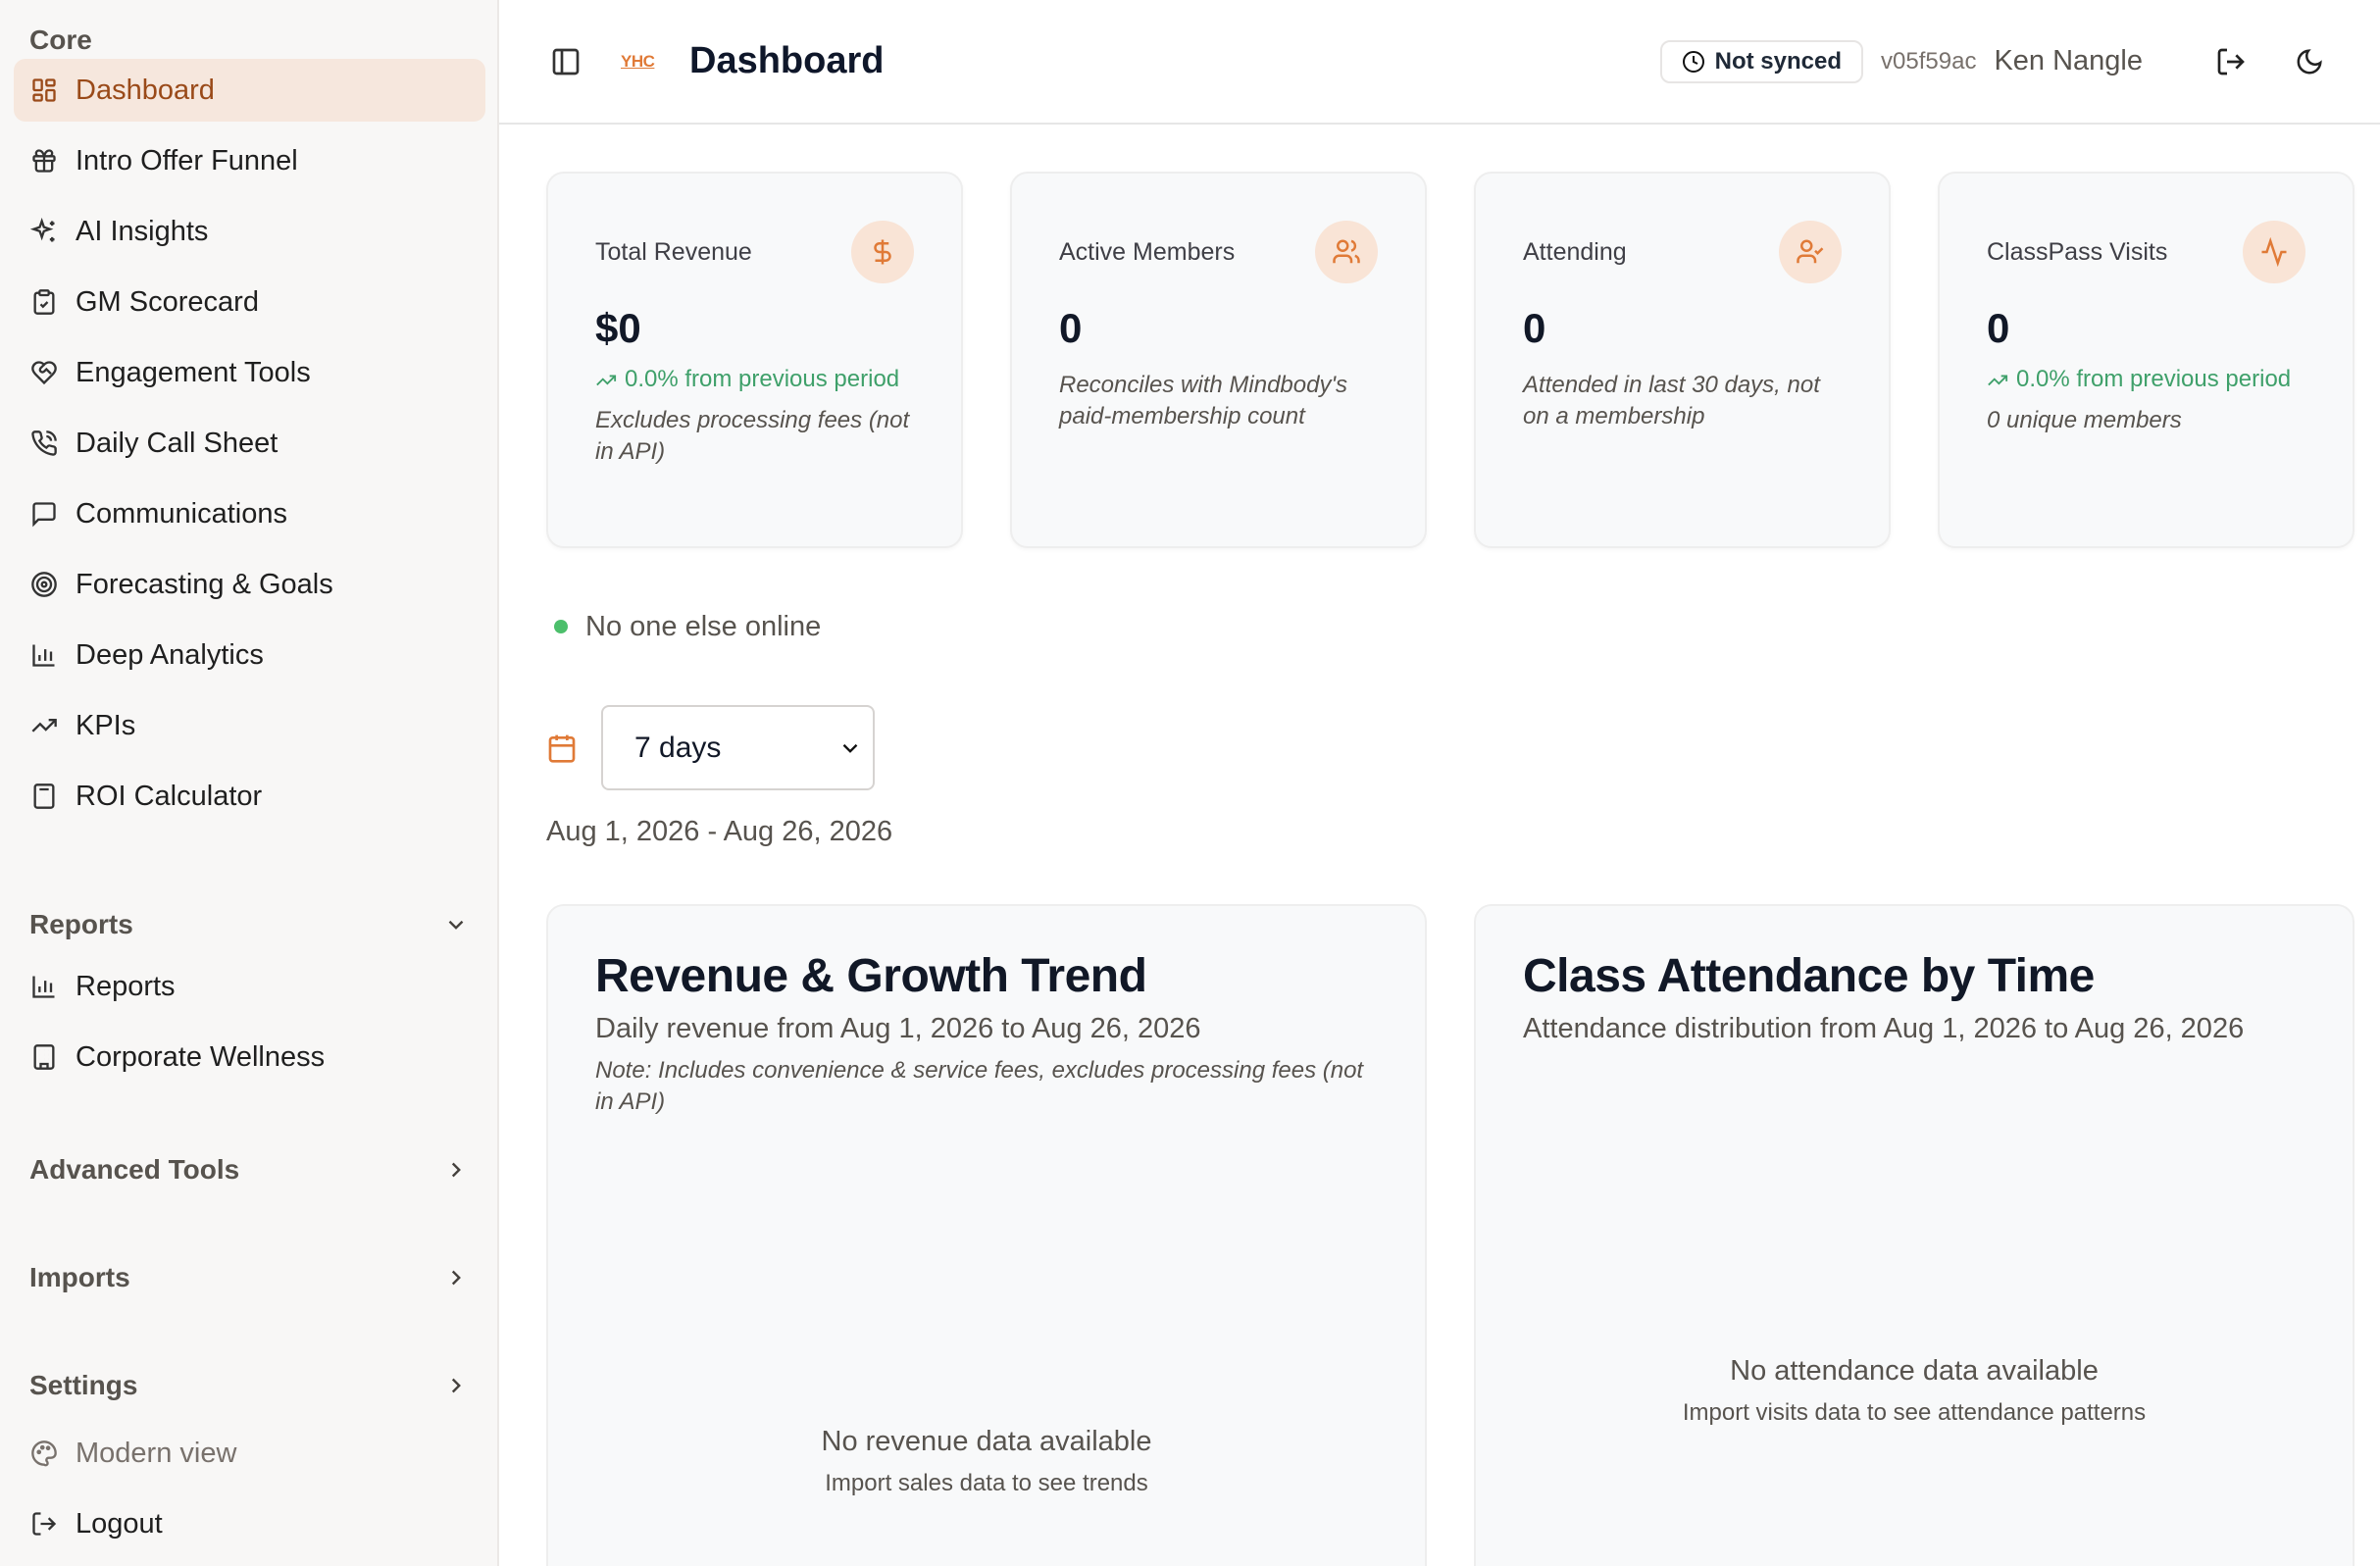 This screenshot has height=1566, width=2380. I want to click on group-label: Advanced Tools, so click(134, 1170).